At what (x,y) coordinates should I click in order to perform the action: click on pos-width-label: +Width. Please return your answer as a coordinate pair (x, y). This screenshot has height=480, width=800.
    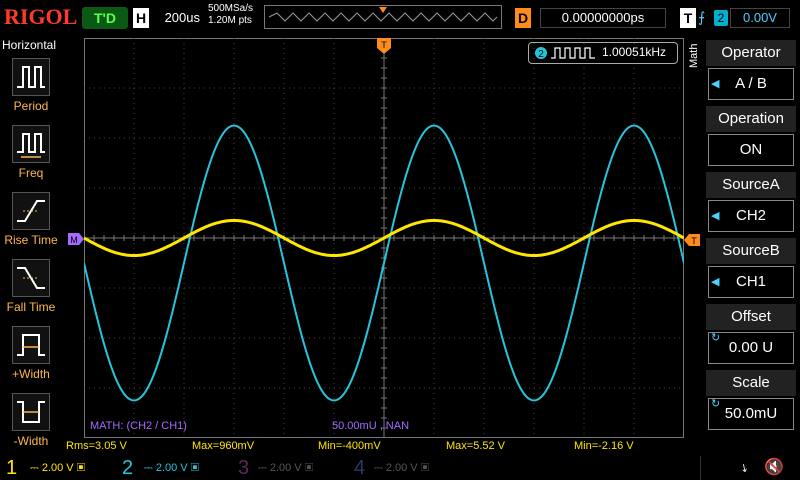
    Looking at the image, I should click on (31, 374).